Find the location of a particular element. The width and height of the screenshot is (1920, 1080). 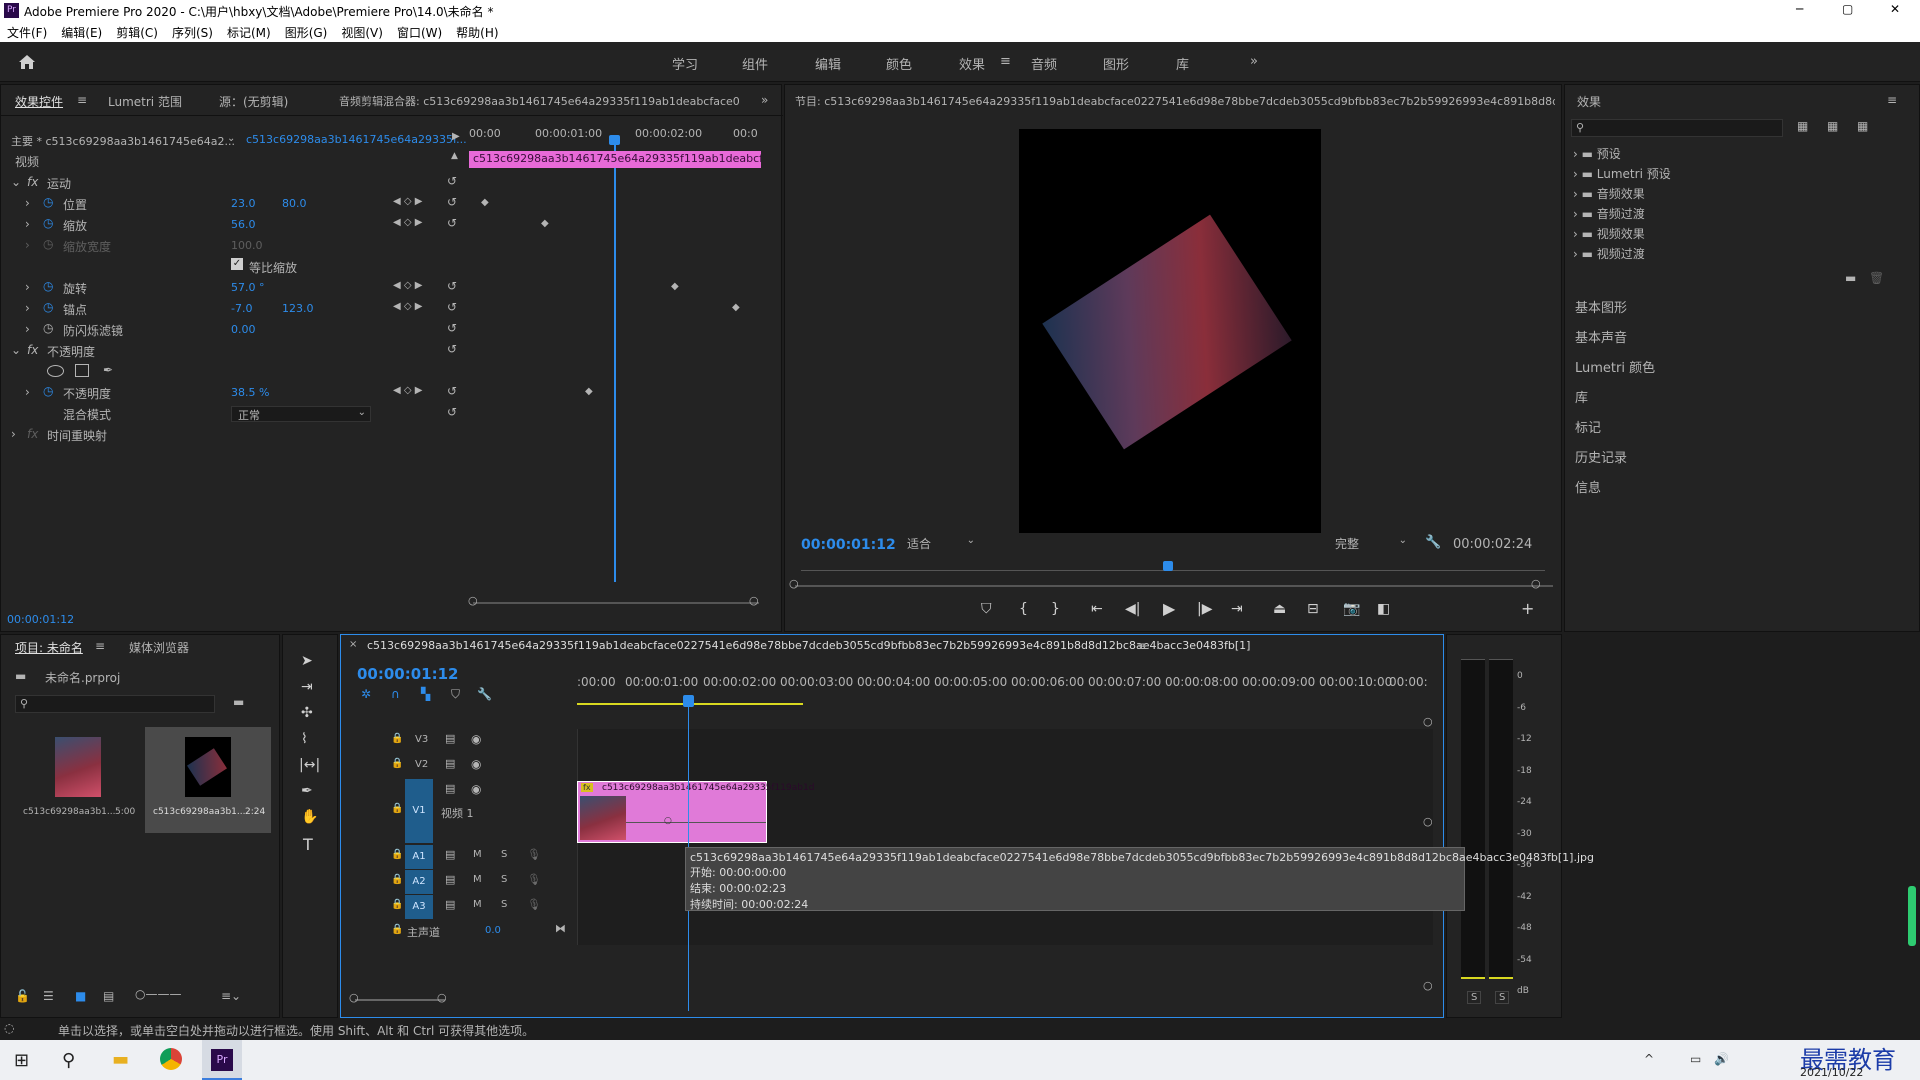

eye-icon: ◉ is located at coordinates (476, 739).